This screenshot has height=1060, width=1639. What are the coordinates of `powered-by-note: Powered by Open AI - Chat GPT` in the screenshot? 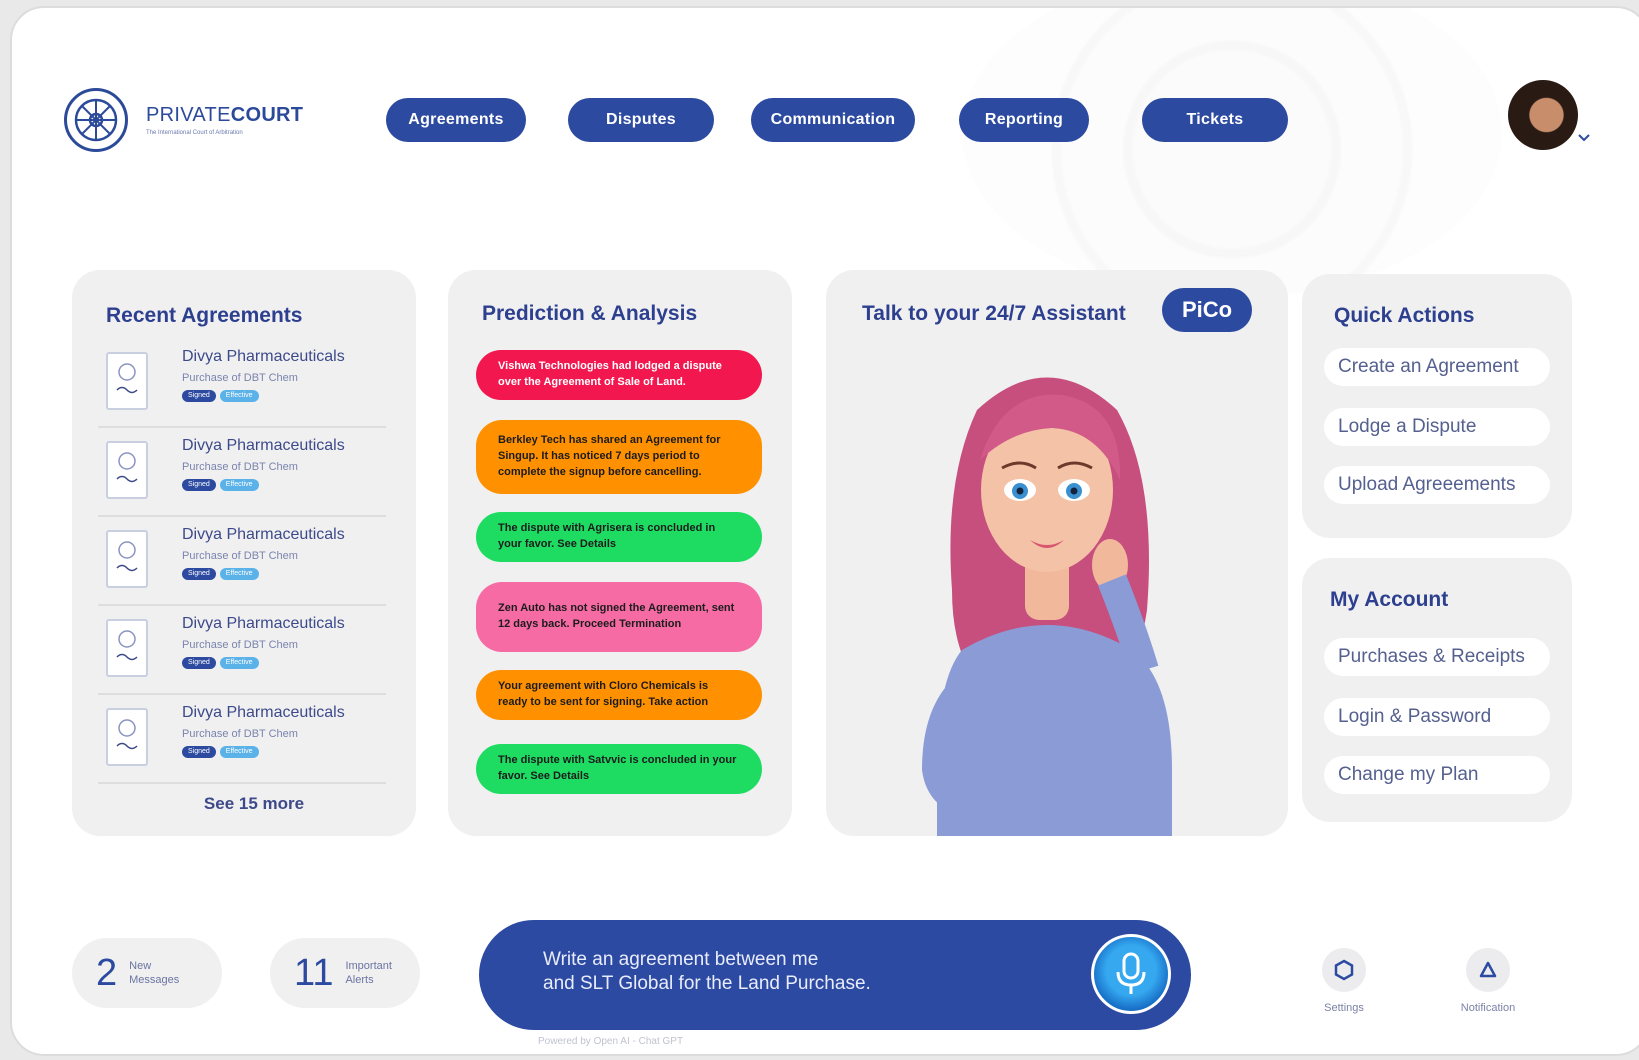 It's located at (611, 1041).